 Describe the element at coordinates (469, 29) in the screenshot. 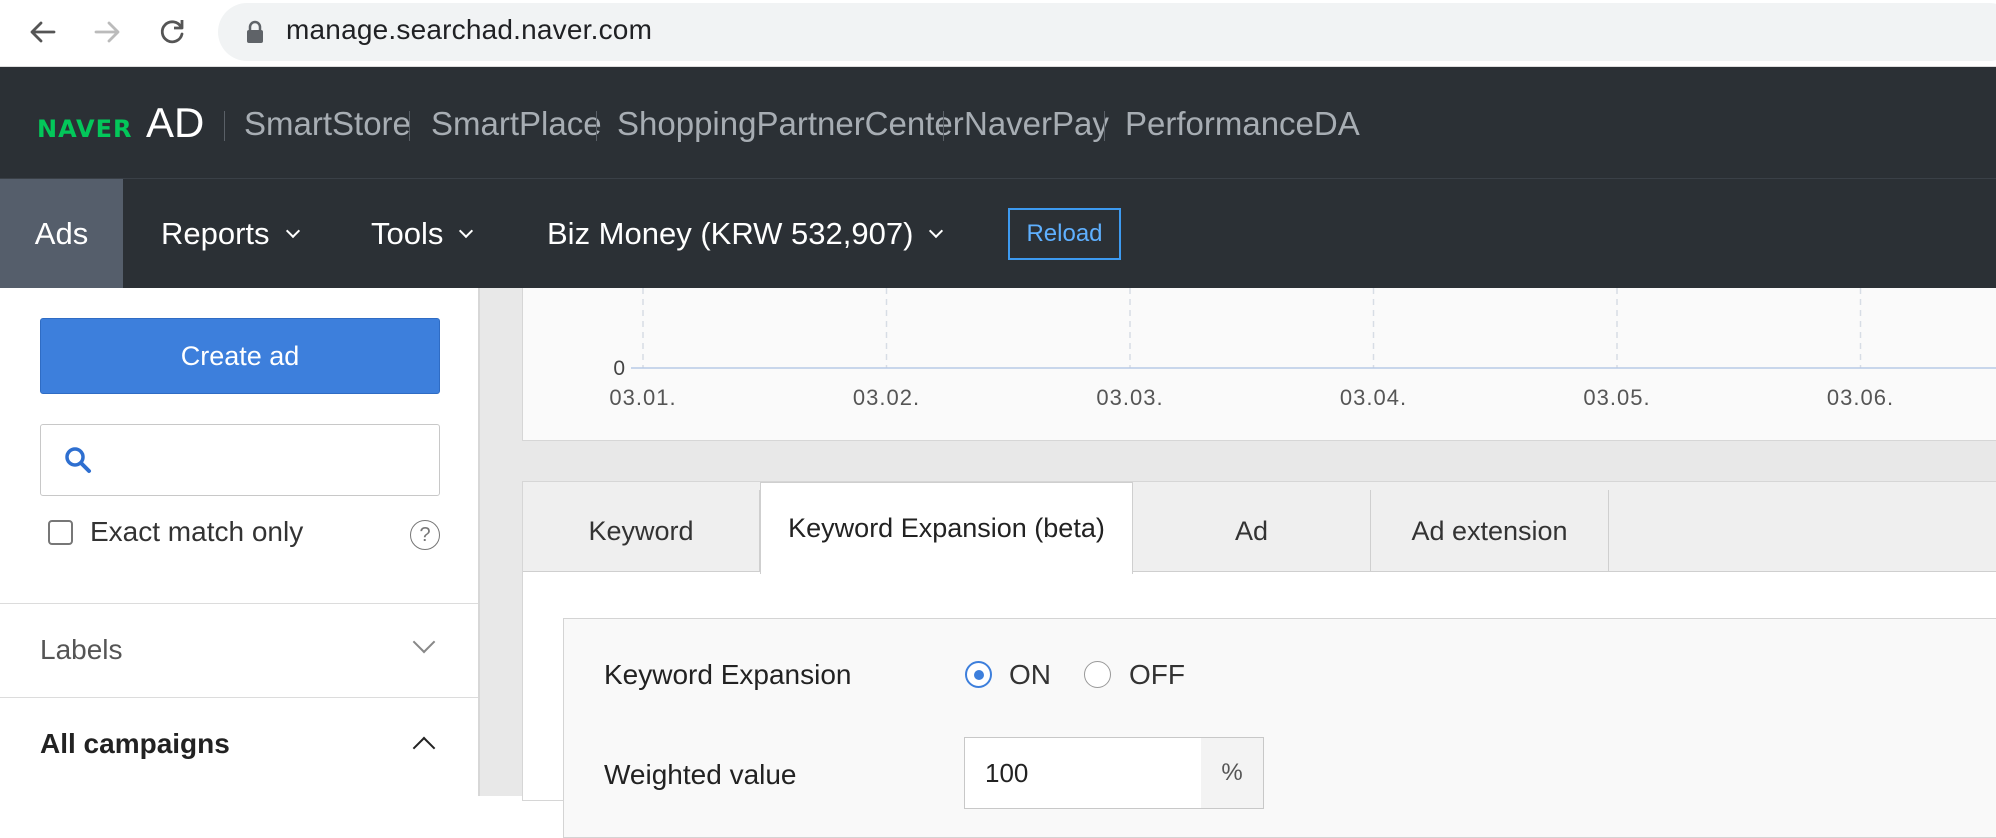

I see `url-text: manage.searchad.naver.com` at that location.